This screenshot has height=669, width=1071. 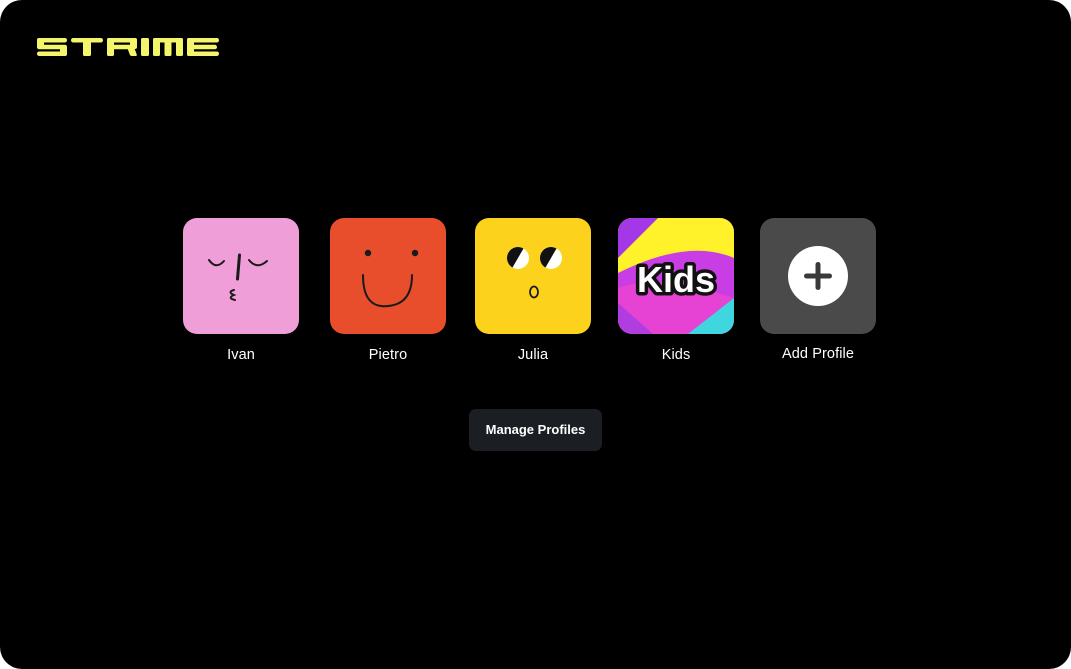 I want to click on surprised-face-icon, so click(x=533, y=276).